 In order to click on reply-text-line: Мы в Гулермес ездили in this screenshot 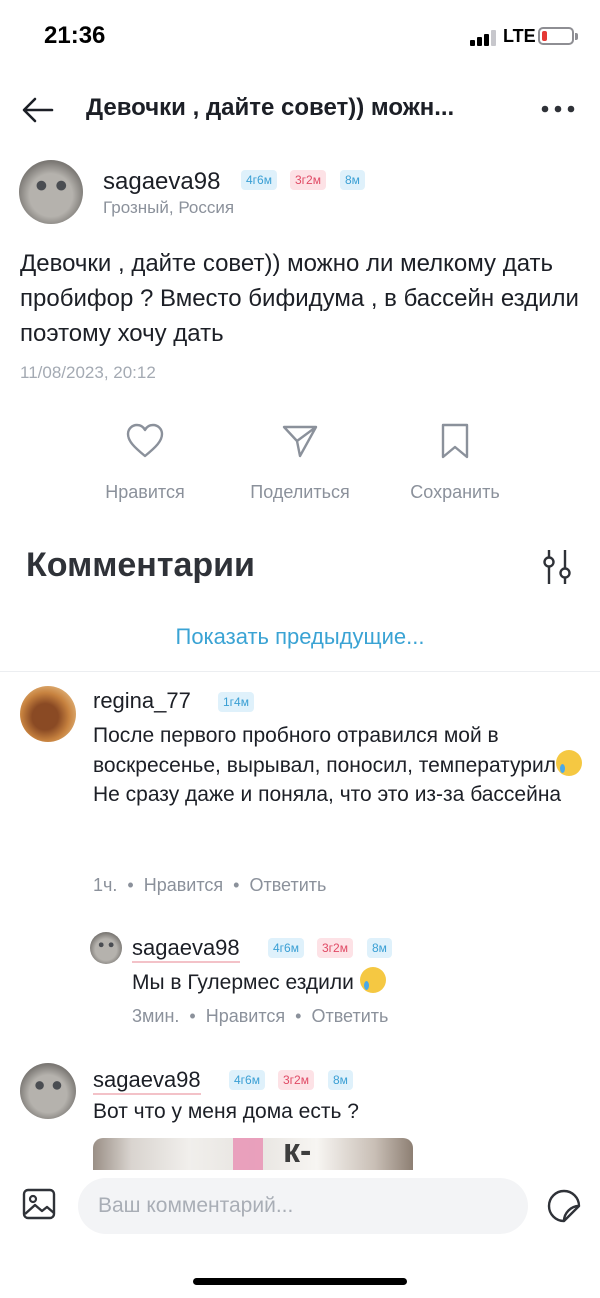, I will do `click(243, 982)`.